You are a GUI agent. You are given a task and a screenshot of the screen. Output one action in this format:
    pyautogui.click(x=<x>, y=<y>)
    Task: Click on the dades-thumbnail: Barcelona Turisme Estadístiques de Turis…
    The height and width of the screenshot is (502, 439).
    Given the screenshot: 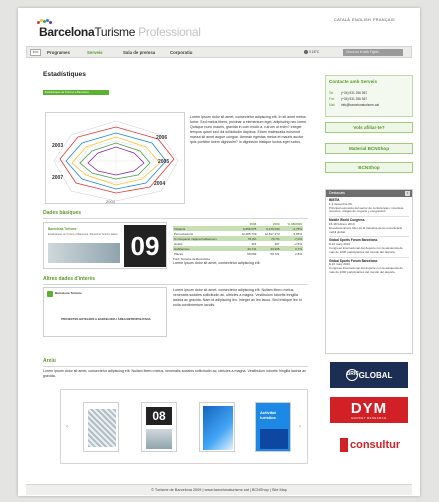 What is the action you would take?
    pyautogui.click(x=105, y=245)
    